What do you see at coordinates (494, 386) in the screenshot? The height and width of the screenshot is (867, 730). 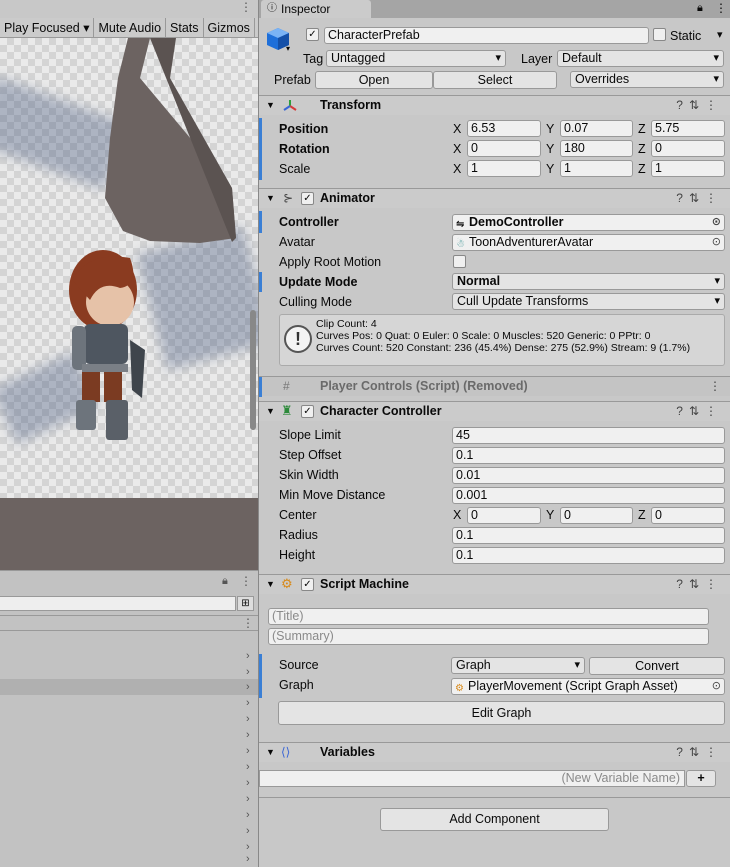 I see `removed-component-header: # Player Controls (Script) (Removed) ⋮` at bounding box center [494, 386].